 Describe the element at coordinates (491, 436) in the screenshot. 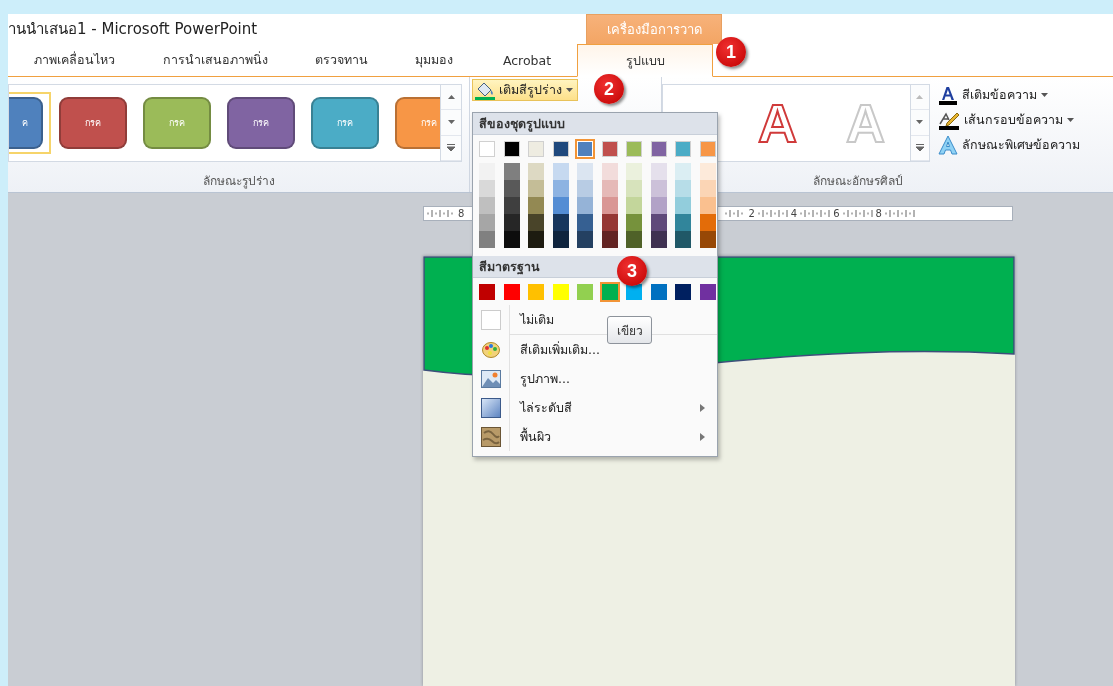

I see `texture-swatch-icon` at that location.